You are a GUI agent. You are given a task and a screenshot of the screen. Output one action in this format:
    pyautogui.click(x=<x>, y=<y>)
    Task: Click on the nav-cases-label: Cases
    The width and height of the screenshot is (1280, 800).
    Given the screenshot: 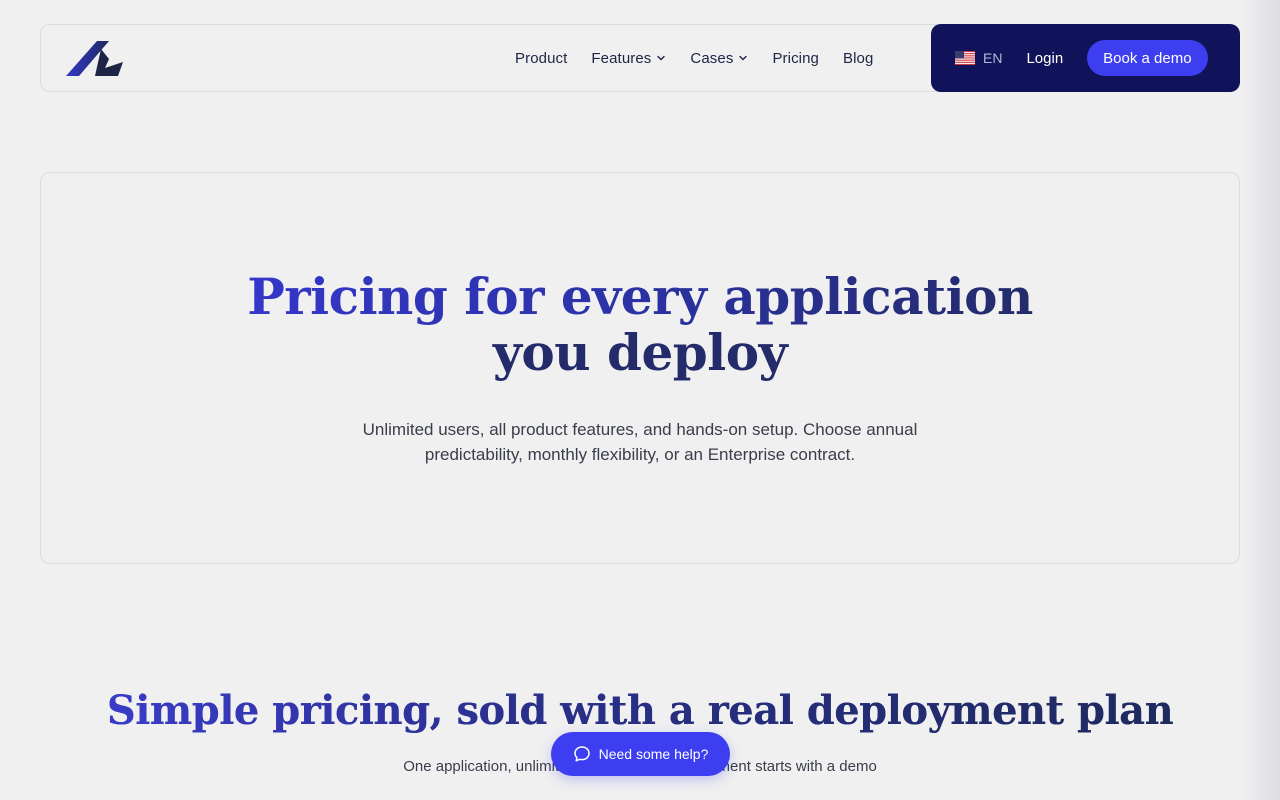 What is the action you would take?
    pyautogui.click(x=712, y=58)
    